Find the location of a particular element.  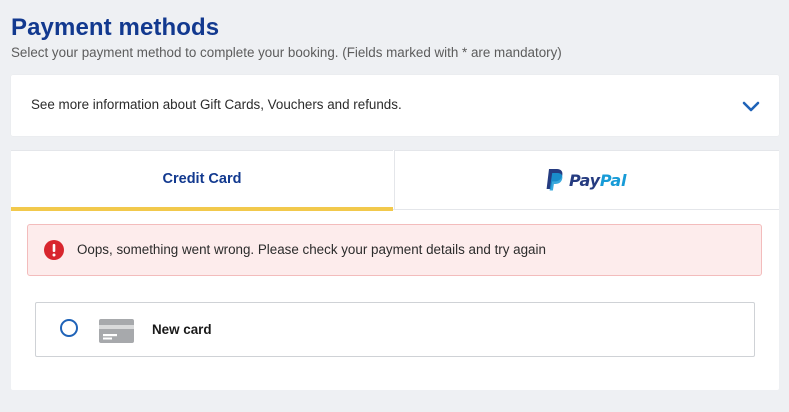

paypal-p-icon is located at coordinates (554, 180).